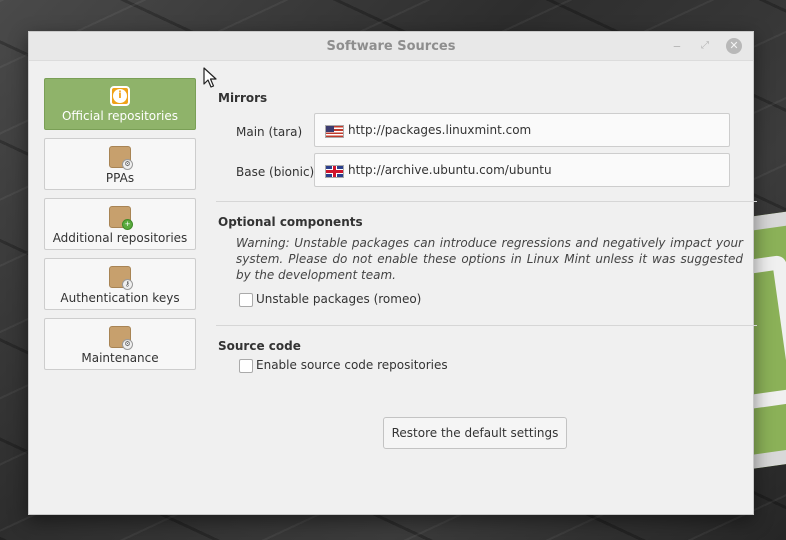  What do you see at coordinates (246, 300) in the screenshot?
I see `unstable-packages-checkbox` at bounding box center [246, 300].